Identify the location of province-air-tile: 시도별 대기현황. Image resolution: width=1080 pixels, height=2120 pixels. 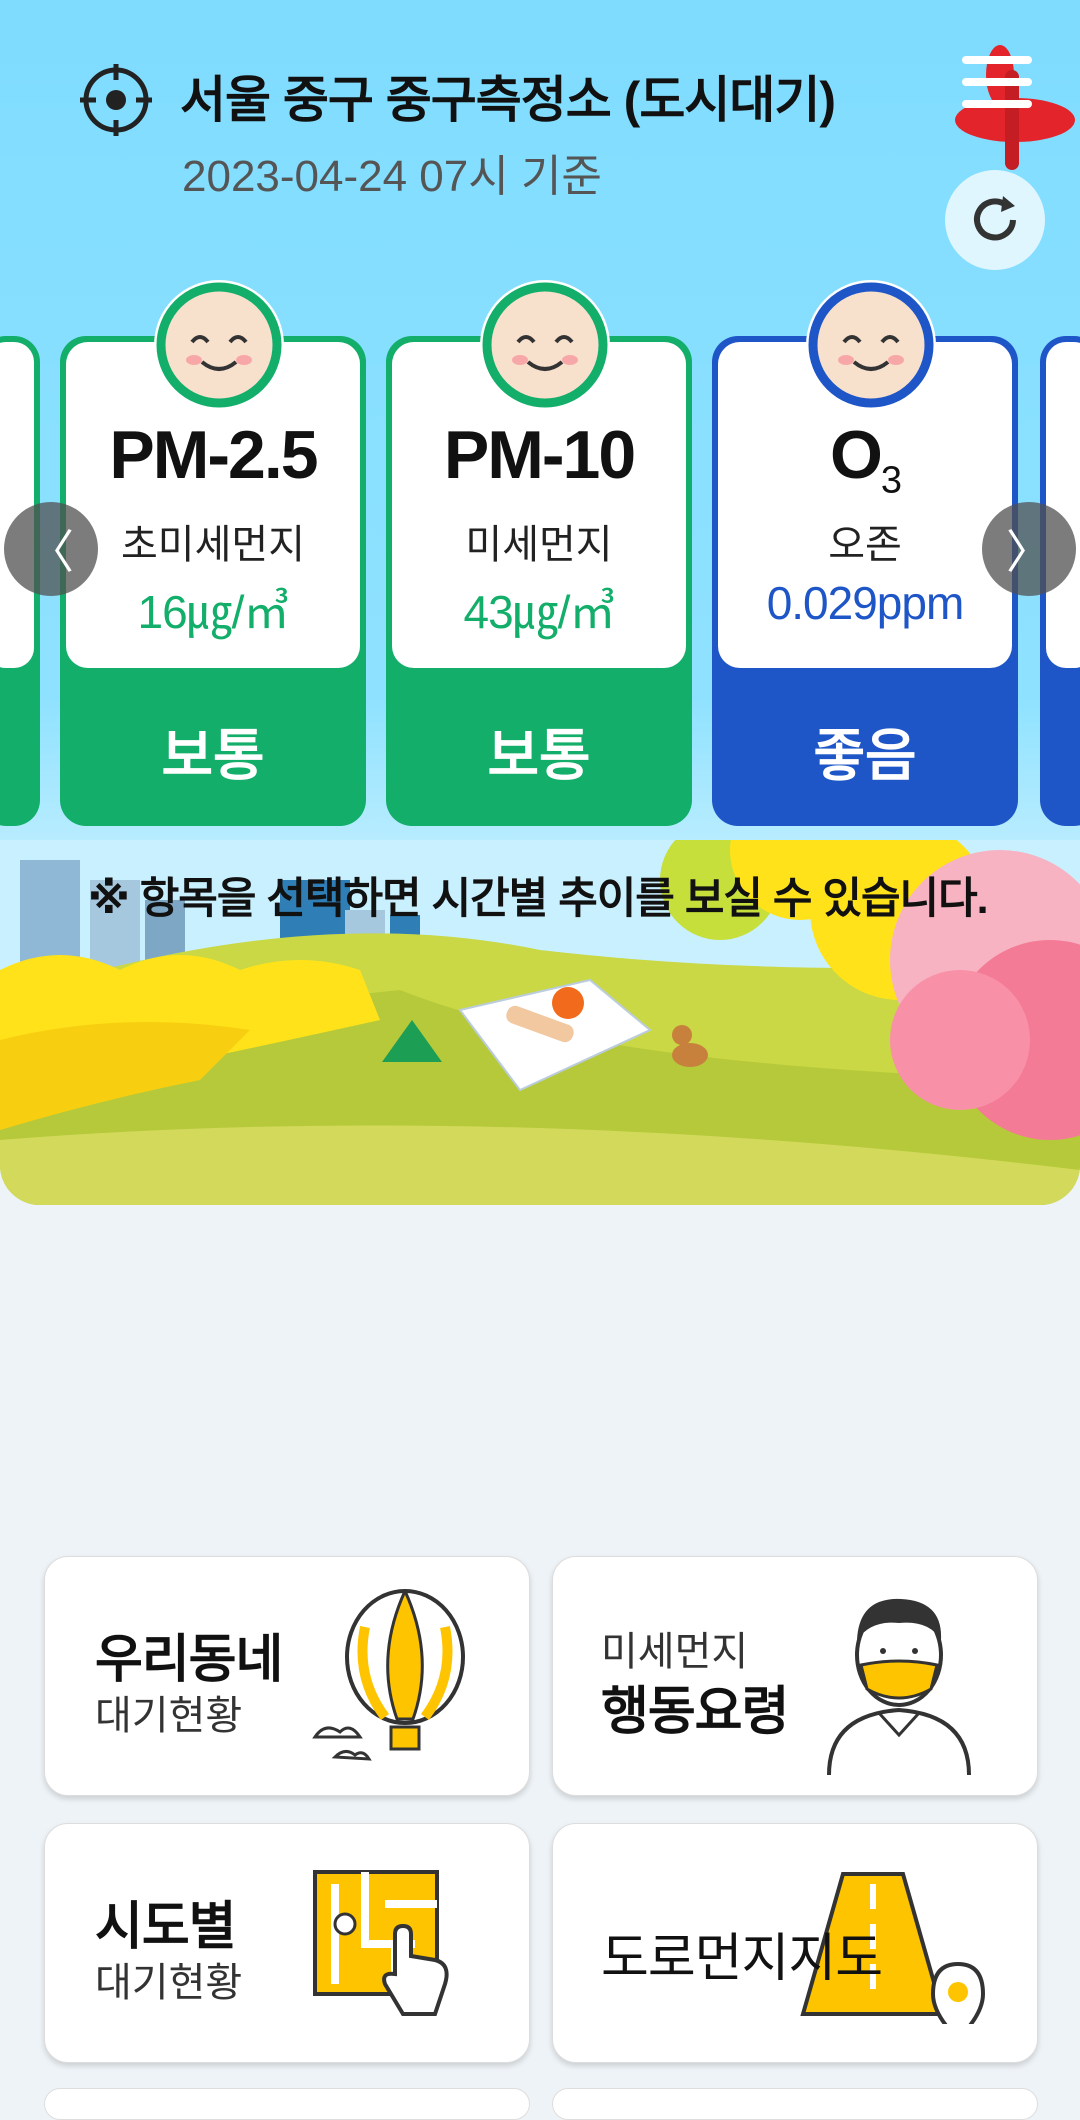
(287, 1943).